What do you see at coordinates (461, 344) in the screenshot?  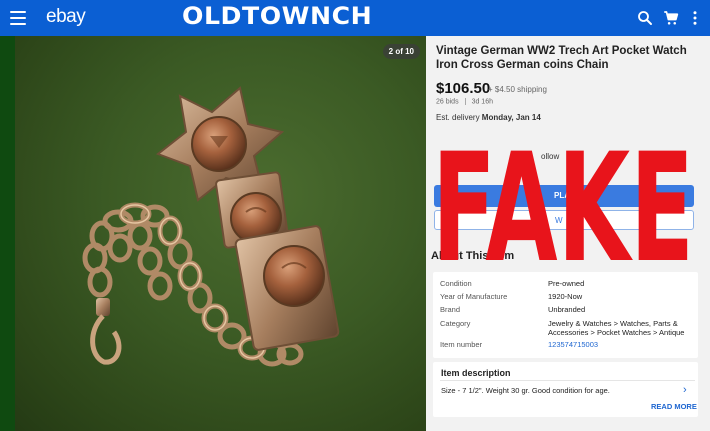 I see `spec-label-item-number: Item number` at bounding box center [461, 344].